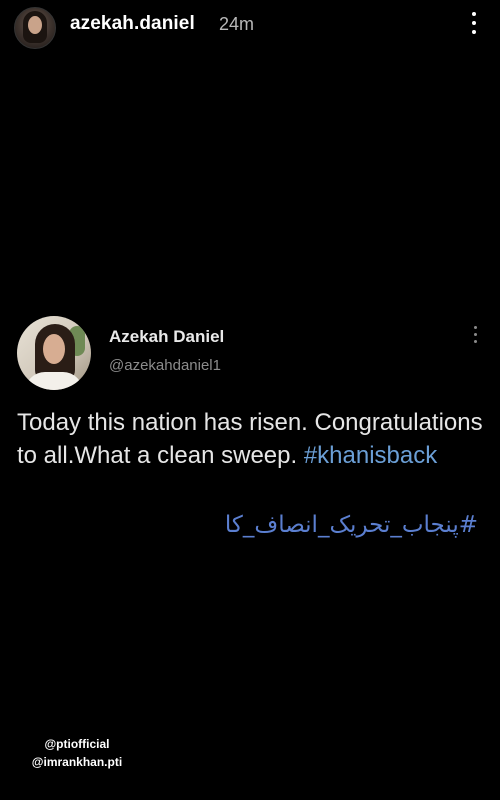 Image resolution: width=500 pixels, height=800 pixels. I want to click on tweet-avatar, so click(54, 353).